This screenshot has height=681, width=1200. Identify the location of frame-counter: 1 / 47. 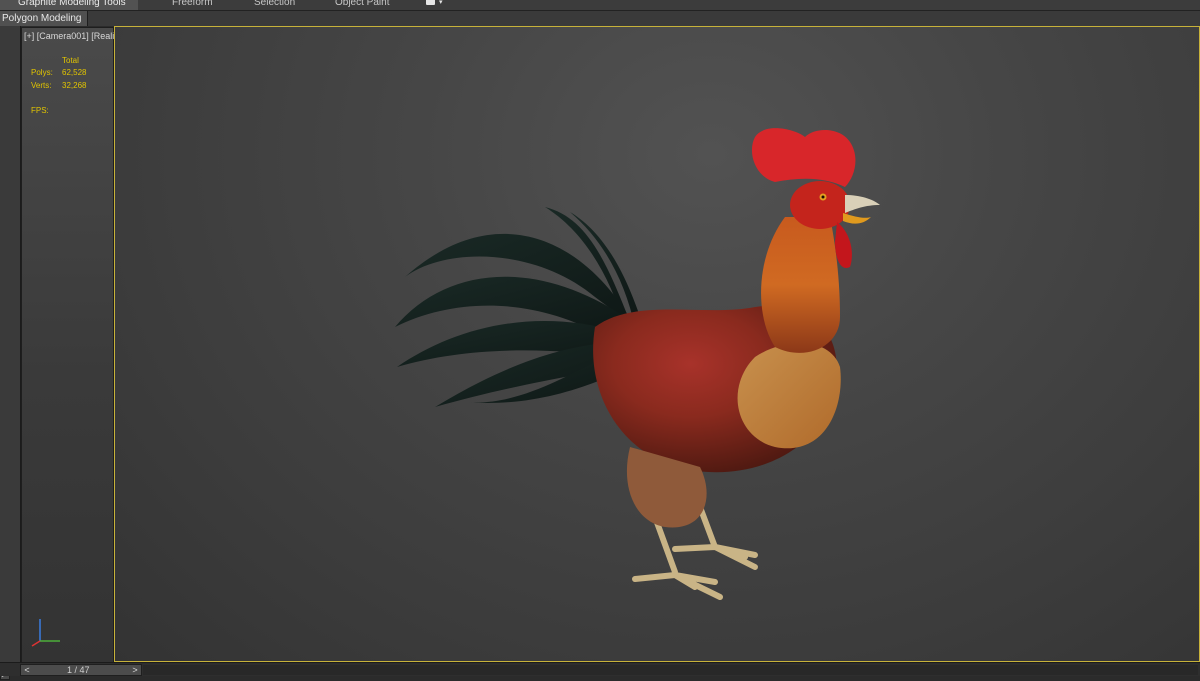
(78, 670).